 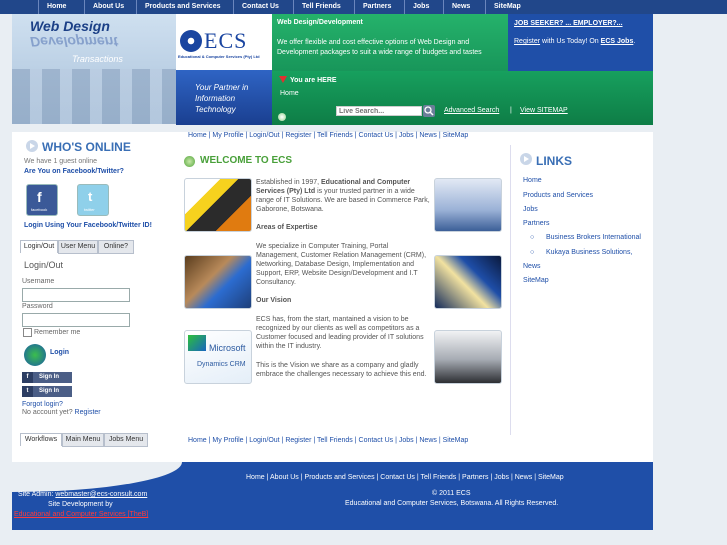 What do you see at coordinates (42, 404) in the screenshot?
I see `forgot-login-link: Forgot login?` at bounding box center [42, 404].